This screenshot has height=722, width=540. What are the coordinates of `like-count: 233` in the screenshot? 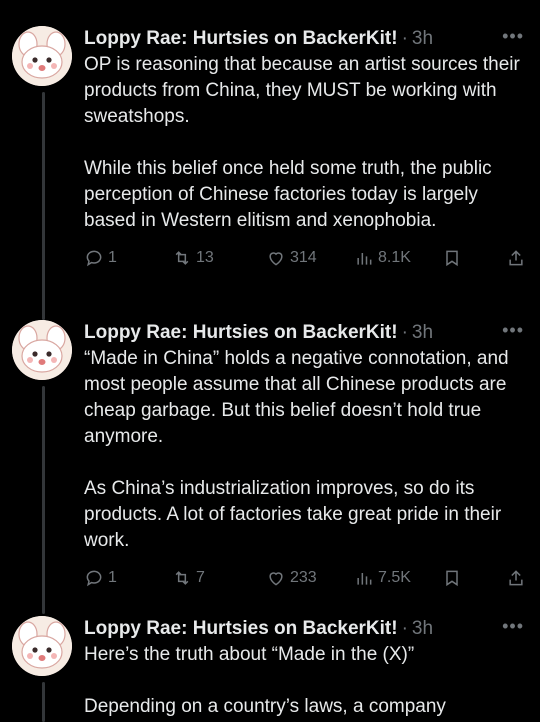 It's located at (303, 577).